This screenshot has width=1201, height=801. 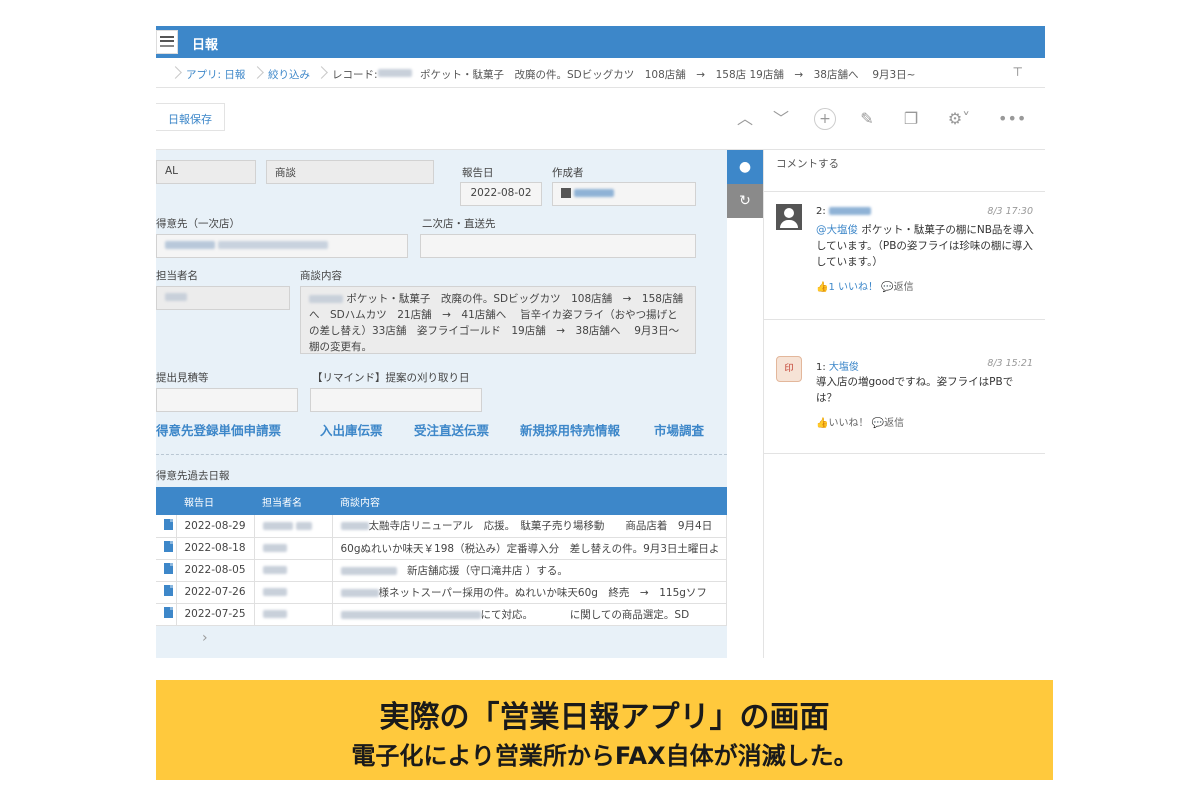 I want to click on content-cell: にて対応。 に関しての商品選定。SD, so click(x=529, y=614).